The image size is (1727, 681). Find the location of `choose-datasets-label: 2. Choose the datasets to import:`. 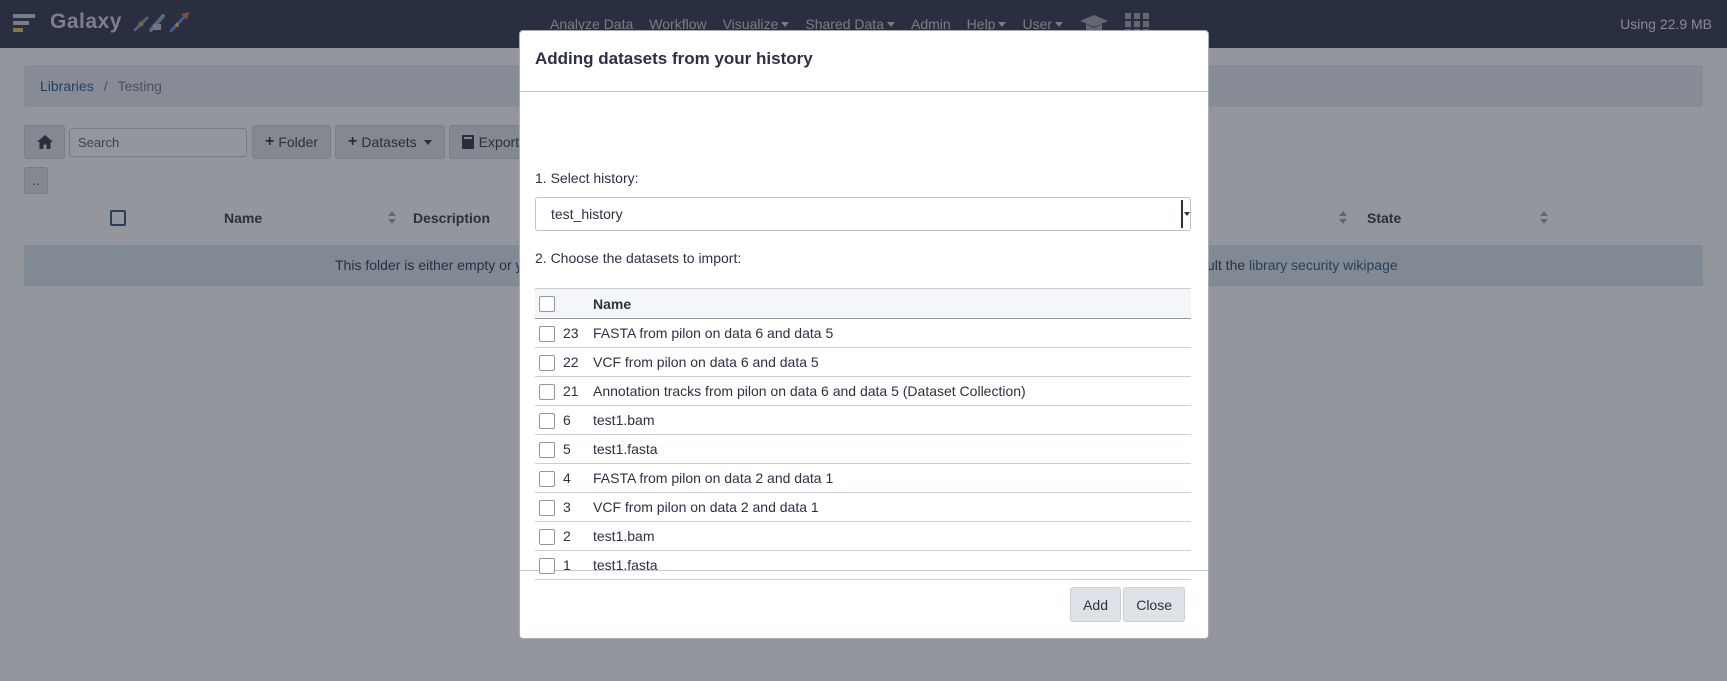

choose-datasets-label: 2. Choose the datasets to import: is located at coordinates (638, 258).